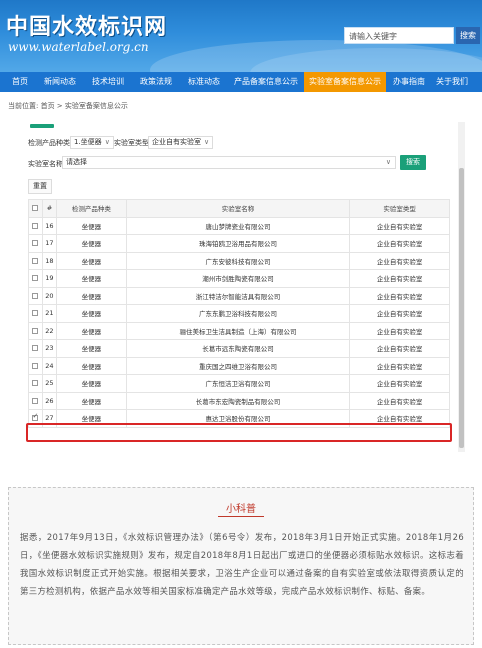 The image size is (482, 648). I want to click on site-search-input: 请输入关键字, so click(399, 35).